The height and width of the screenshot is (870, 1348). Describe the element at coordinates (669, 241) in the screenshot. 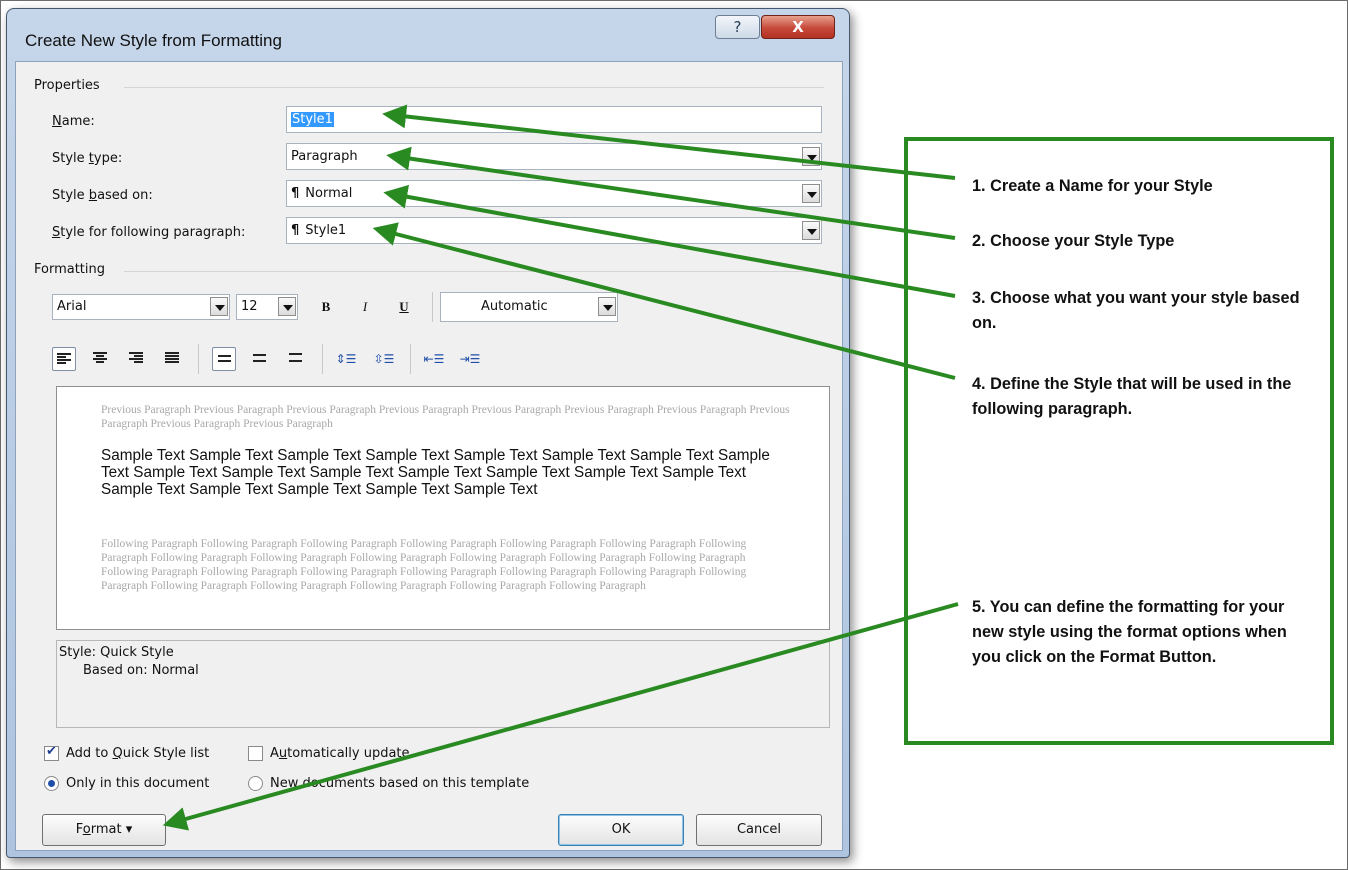

I see `arrow-to-based-on` at that location.